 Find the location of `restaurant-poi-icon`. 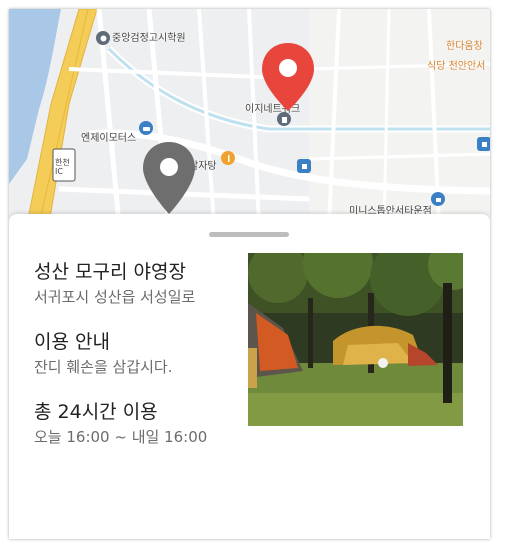

restaurant-poi-icon is located at coordinates (228, 158).